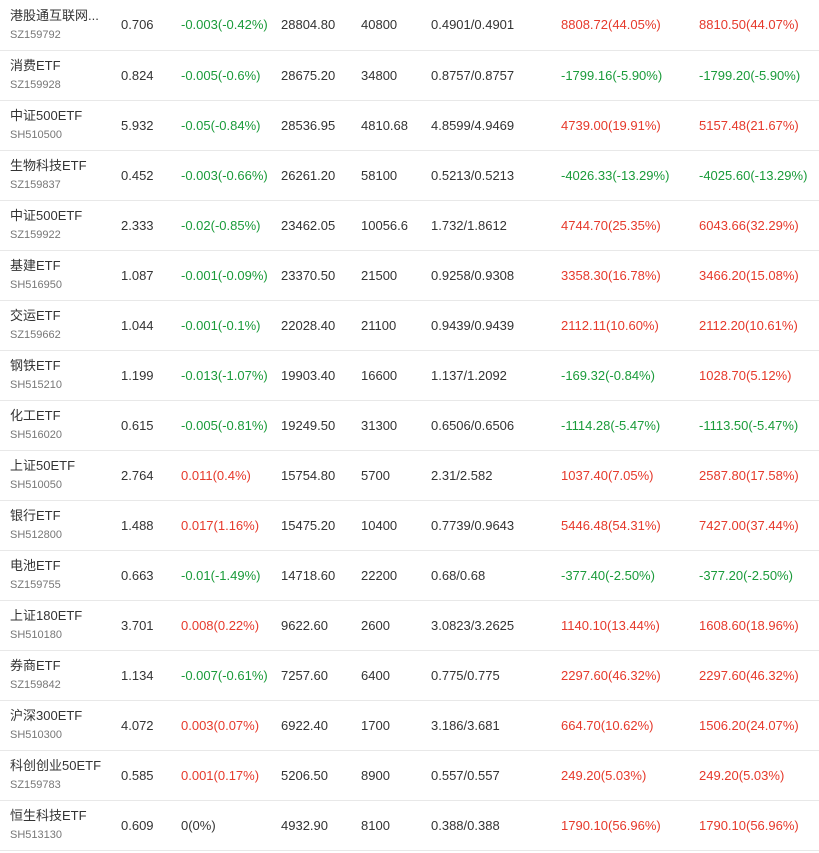 The image size is (819, 853). I want to click on fund-name-cell: 基建ETF SH516950, so click(60, 275).